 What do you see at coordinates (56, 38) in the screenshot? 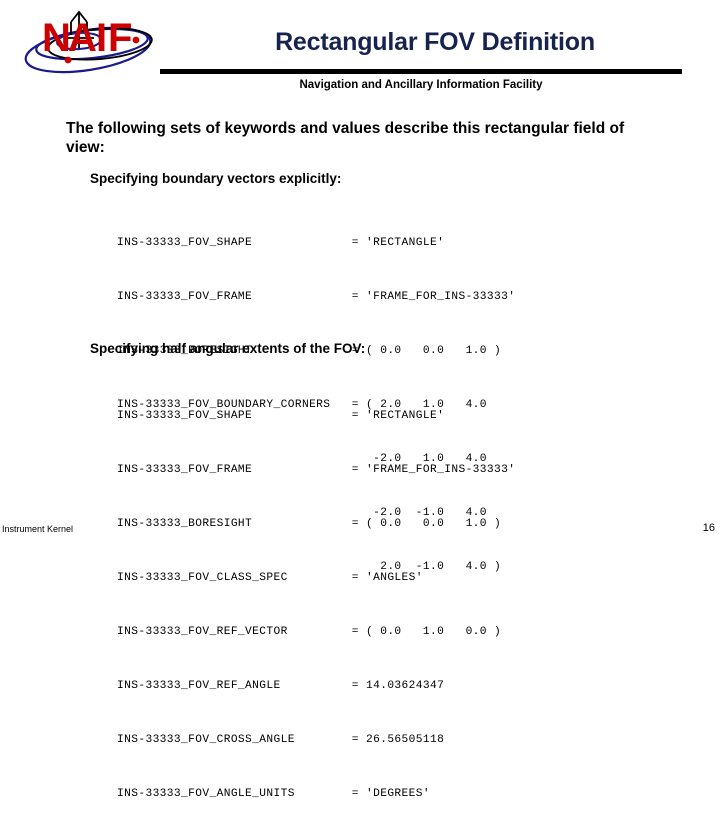
I see `svg-text: N` at bounding box center [56, 38].